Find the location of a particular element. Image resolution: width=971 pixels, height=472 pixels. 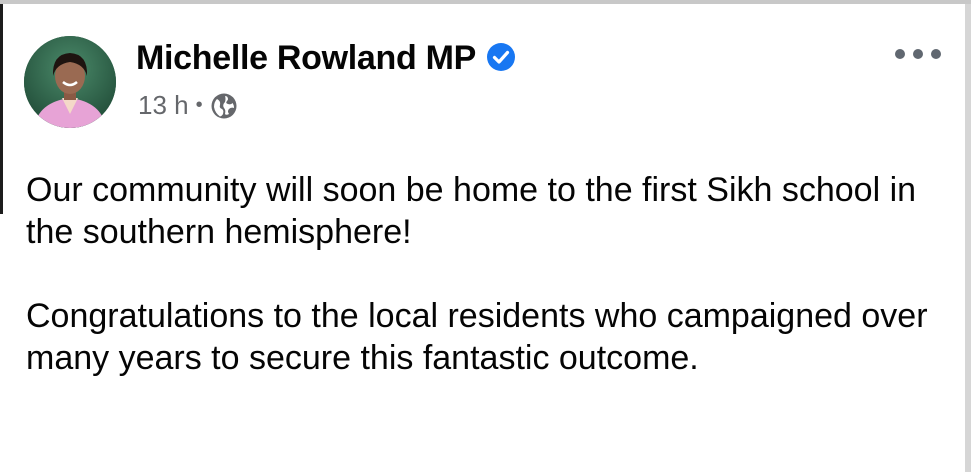

author-name-row: Michelle Rowland MP is located at coordinates (326, 58).